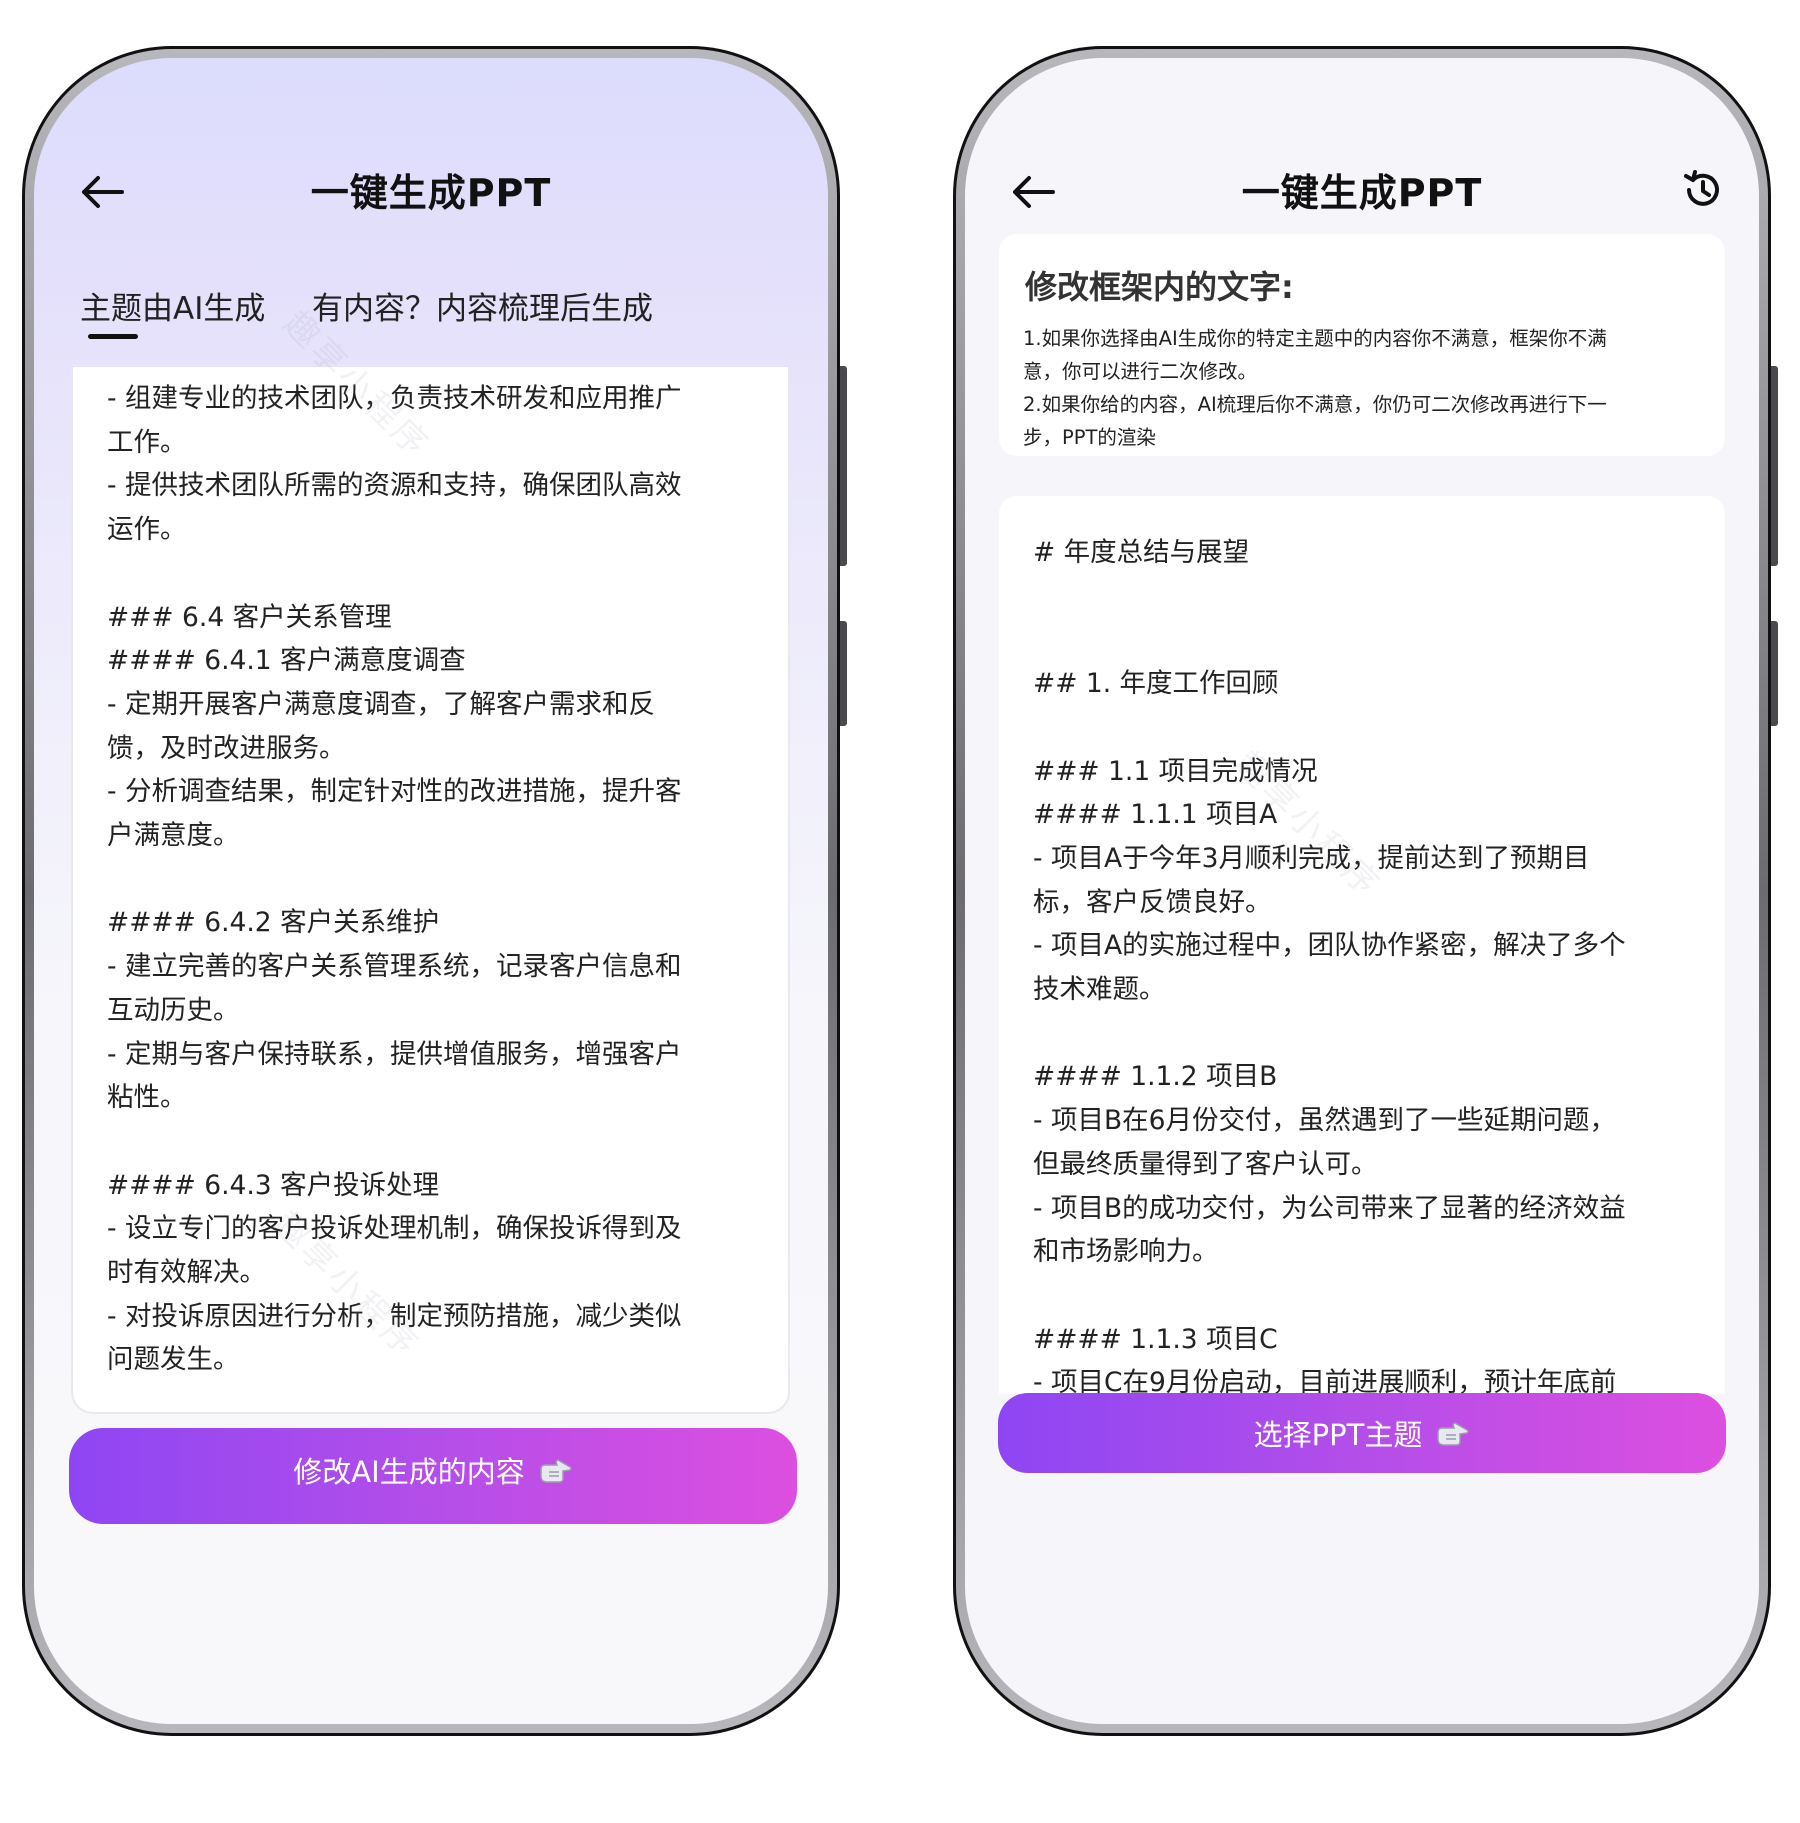 This screenshot has height=1823, width=1800. Describe the element at coordinates (1159, 287) in the screenshot. I see `notice-title: 修改框架内的文字:` at that location.